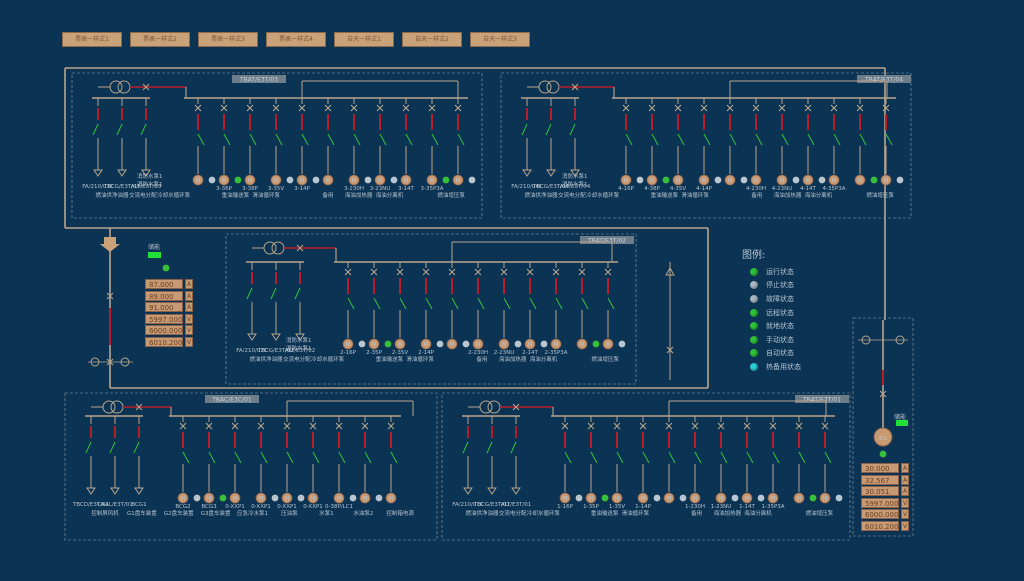 The width and height of the screenshot is (1024, 581). I want to click on left-meter-value: 89.000, so click(164, 295).